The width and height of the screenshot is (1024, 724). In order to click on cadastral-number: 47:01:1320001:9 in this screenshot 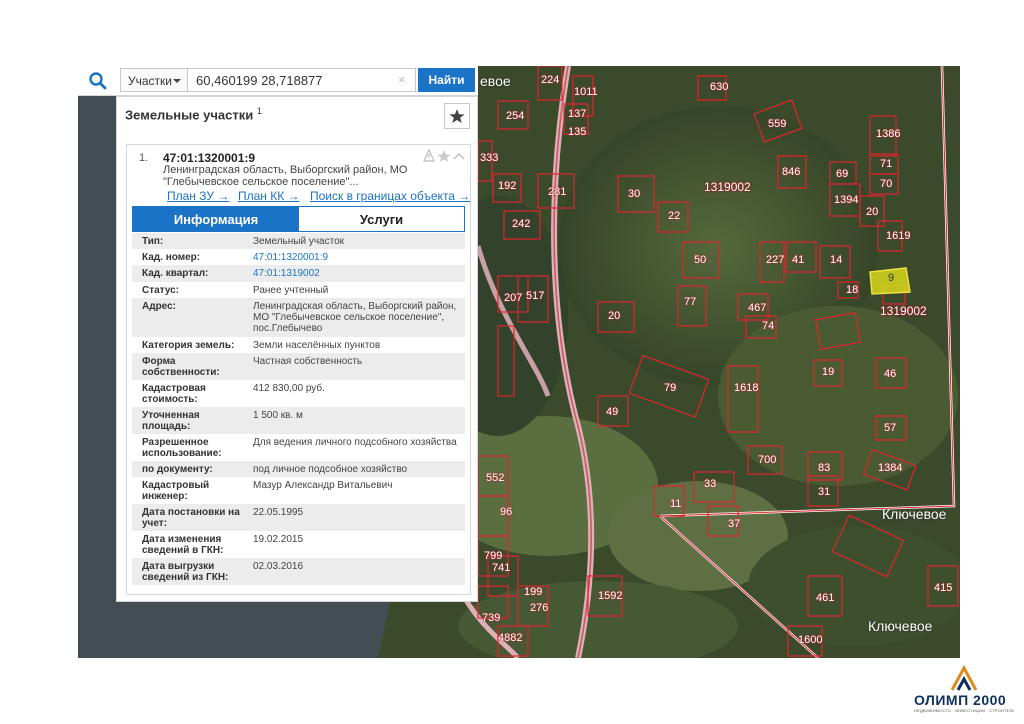, I will do `click(209, 158)`.